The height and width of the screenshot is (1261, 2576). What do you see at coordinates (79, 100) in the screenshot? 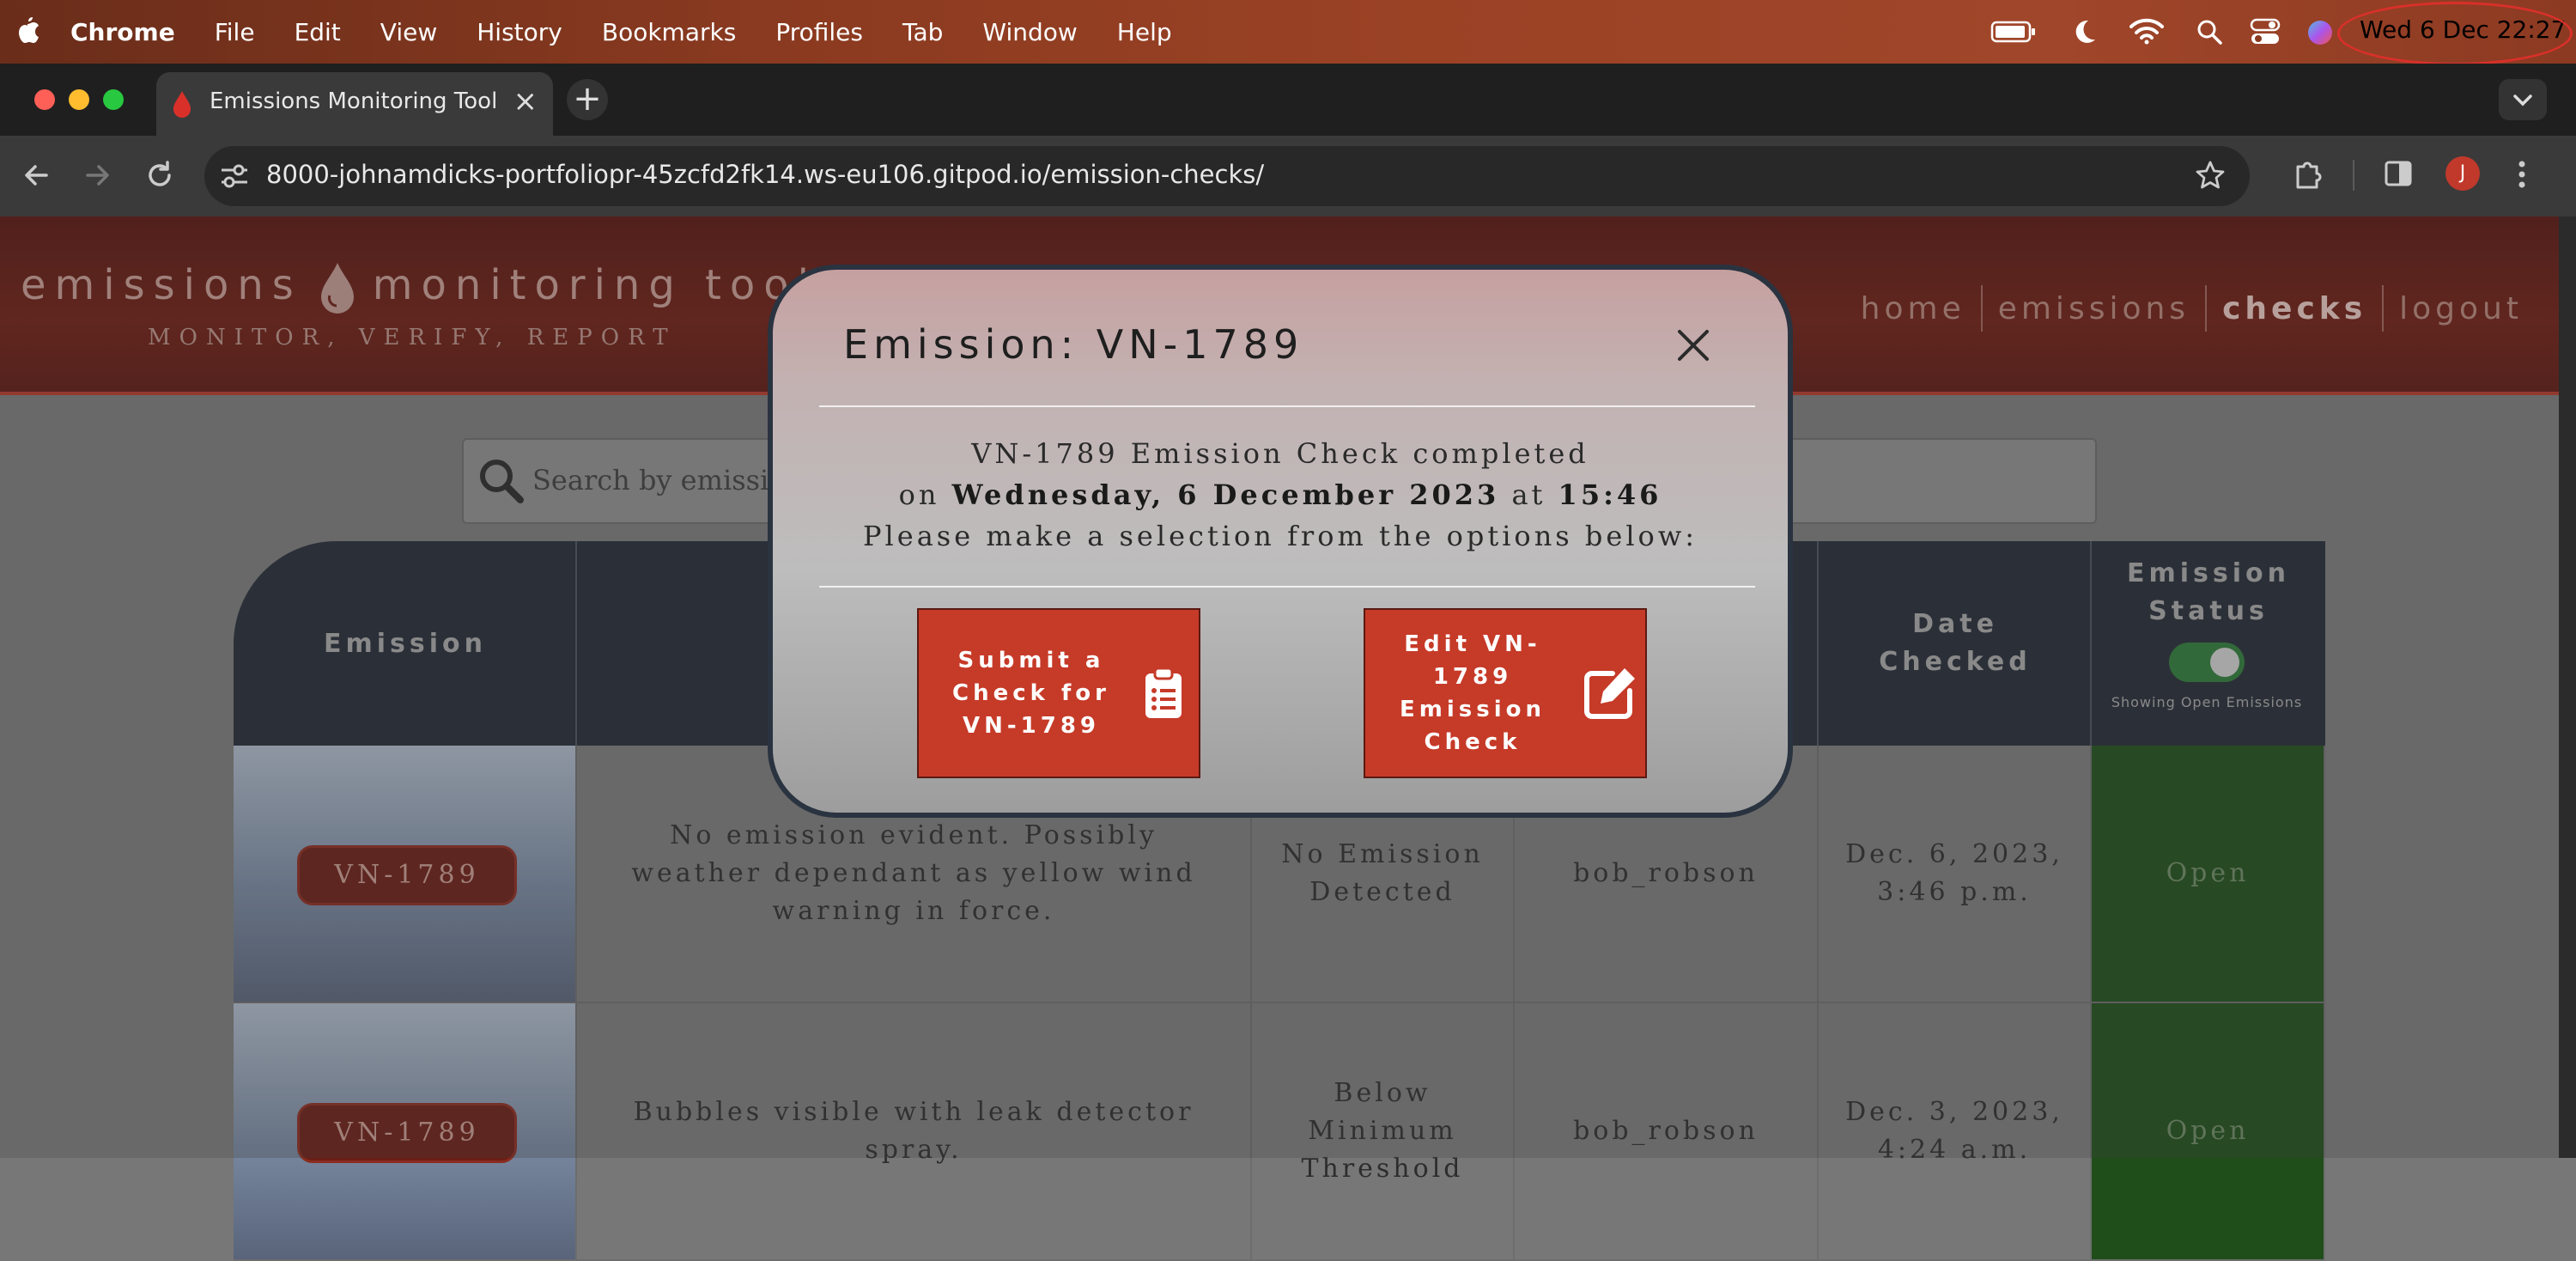
I see `window-minimize-button` at bounding box center [79, 100].